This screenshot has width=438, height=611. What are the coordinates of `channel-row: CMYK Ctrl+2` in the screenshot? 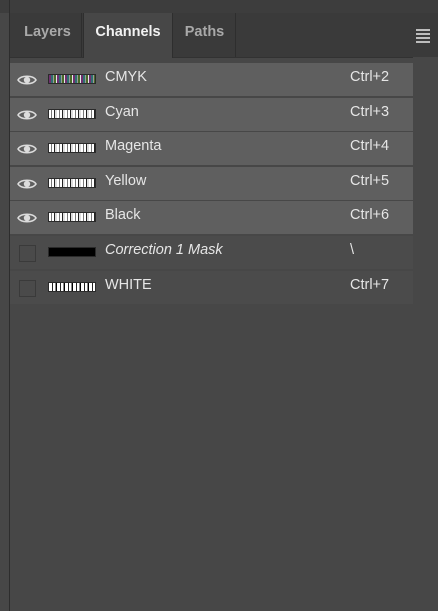 It's located at (211, 79).